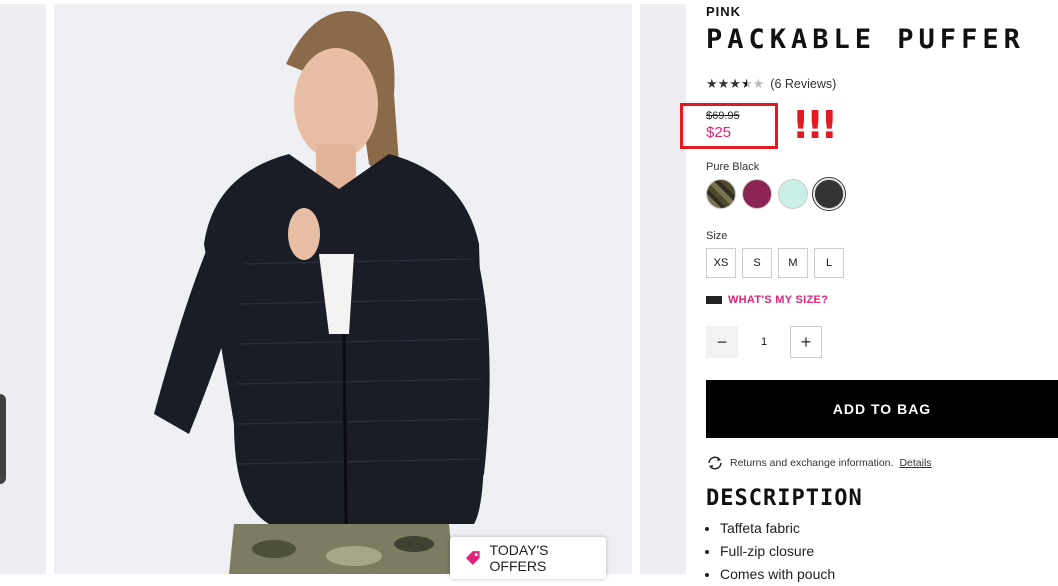 The height and width of the screenshot is (586, 1058). Describe the element at coordinates (714, 300) in the screenshot. I see `ruler-icon` at that location.